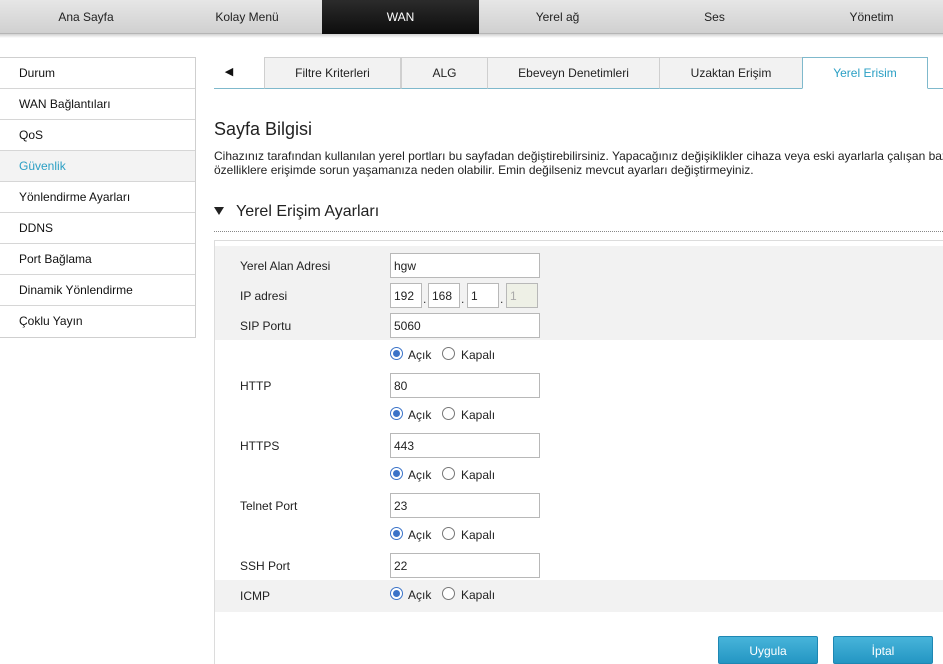 The width and height of the screenshot is (943, 664). Describe the element at coordinates (97, 228) in the screenshot. I see `sidebar-item-ddns: DDNS` at that location.